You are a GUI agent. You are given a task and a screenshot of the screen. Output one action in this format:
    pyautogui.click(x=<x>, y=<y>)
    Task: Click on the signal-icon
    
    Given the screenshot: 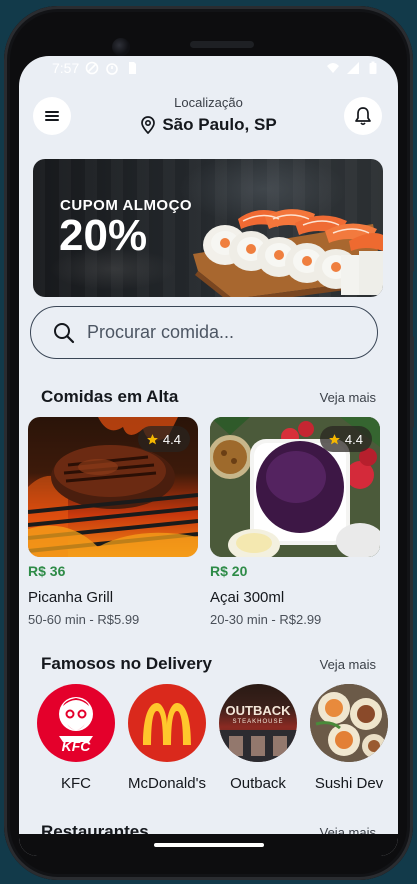 What is the action you would take?
    pyautogui.click(x=353, y=68)
    